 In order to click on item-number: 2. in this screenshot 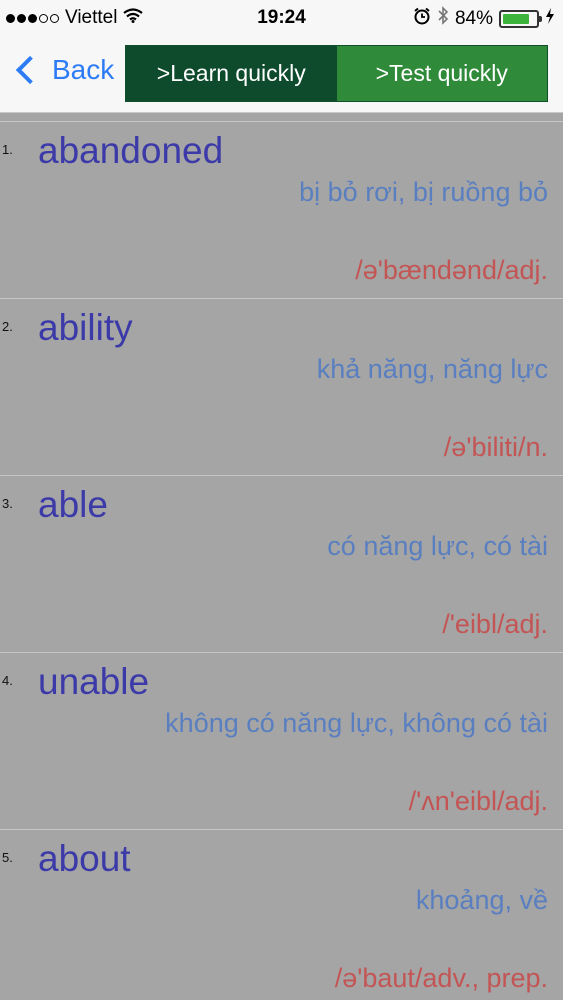, I will do `click(7, 326)`.